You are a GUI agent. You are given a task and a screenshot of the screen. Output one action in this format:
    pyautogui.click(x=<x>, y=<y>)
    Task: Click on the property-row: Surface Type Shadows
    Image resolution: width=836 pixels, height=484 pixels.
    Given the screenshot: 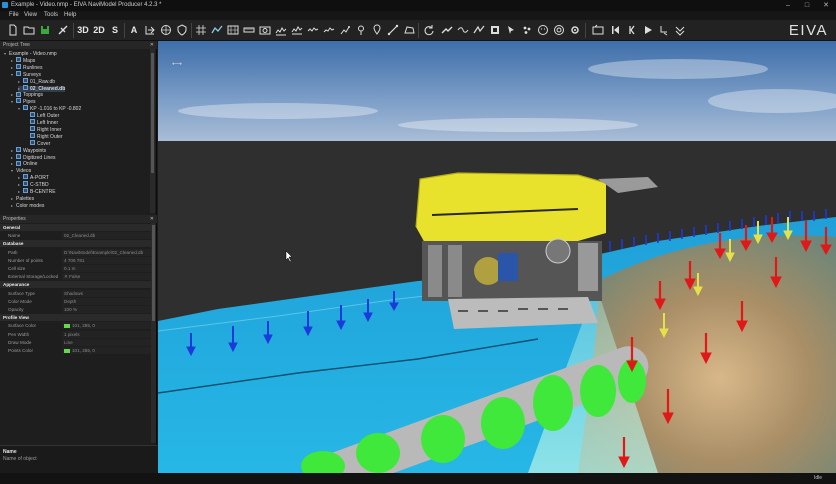 What is the action you would take?
    pyautogui.click(x=76, y=293)
    